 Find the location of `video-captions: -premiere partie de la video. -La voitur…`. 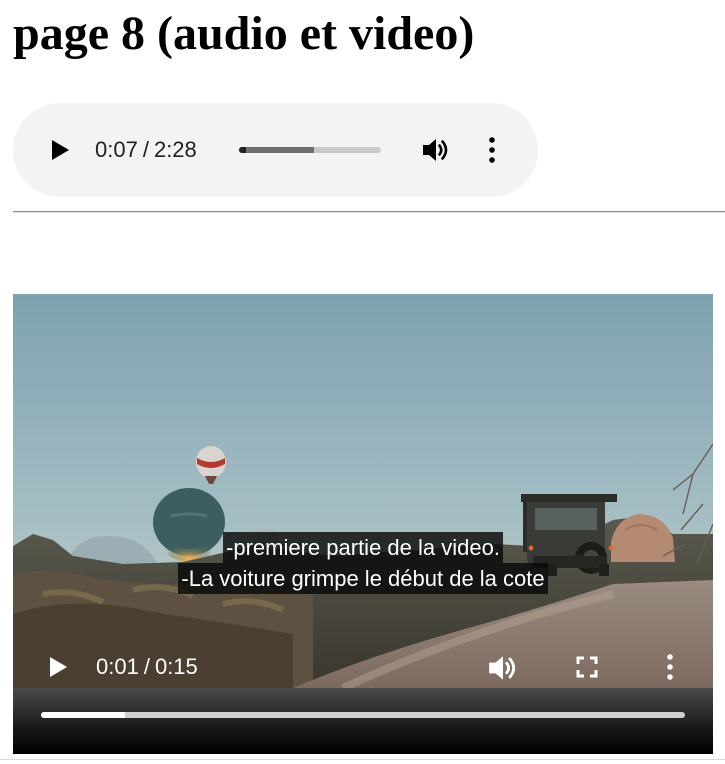

video-captions: -premiere partie de la video. -La voitur… is located at coordinates (363, 563).